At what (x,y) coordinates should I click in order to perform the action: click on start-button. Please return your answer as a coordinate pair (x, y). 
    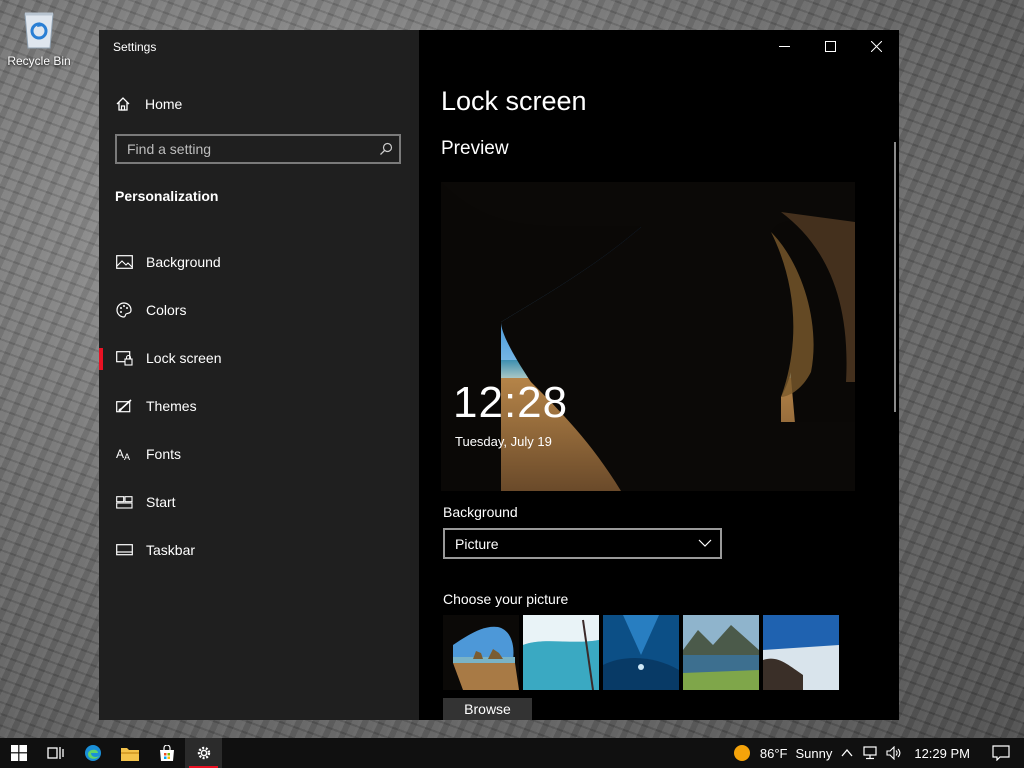
    Looking at the image, I should click on (18, 753).